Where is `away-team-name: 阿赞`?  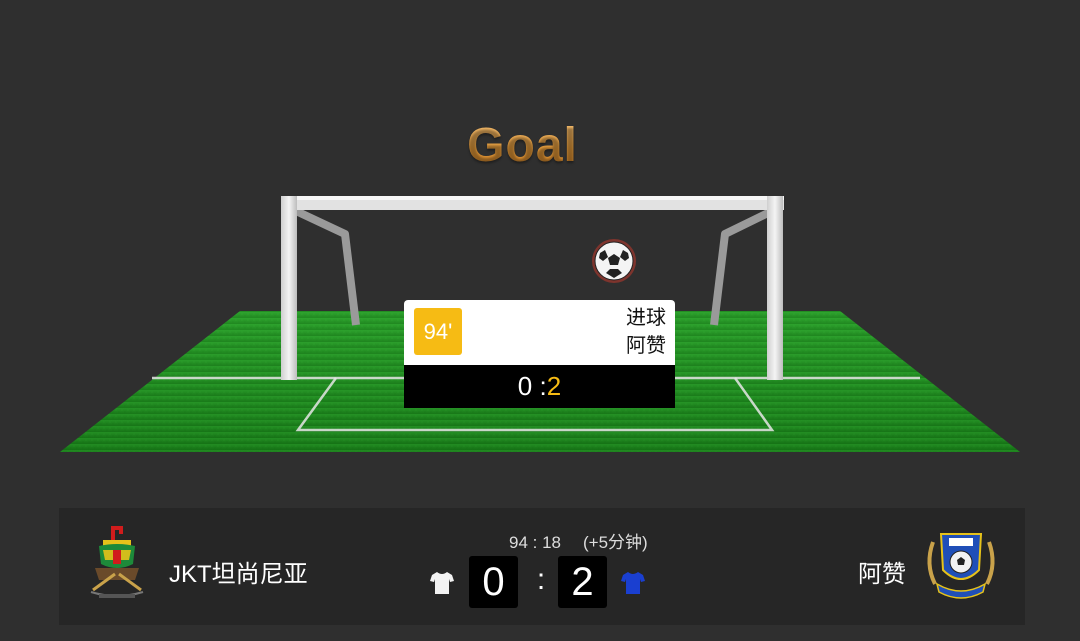
away-team-name: 阿赞 is located at coordinates (882, 574).